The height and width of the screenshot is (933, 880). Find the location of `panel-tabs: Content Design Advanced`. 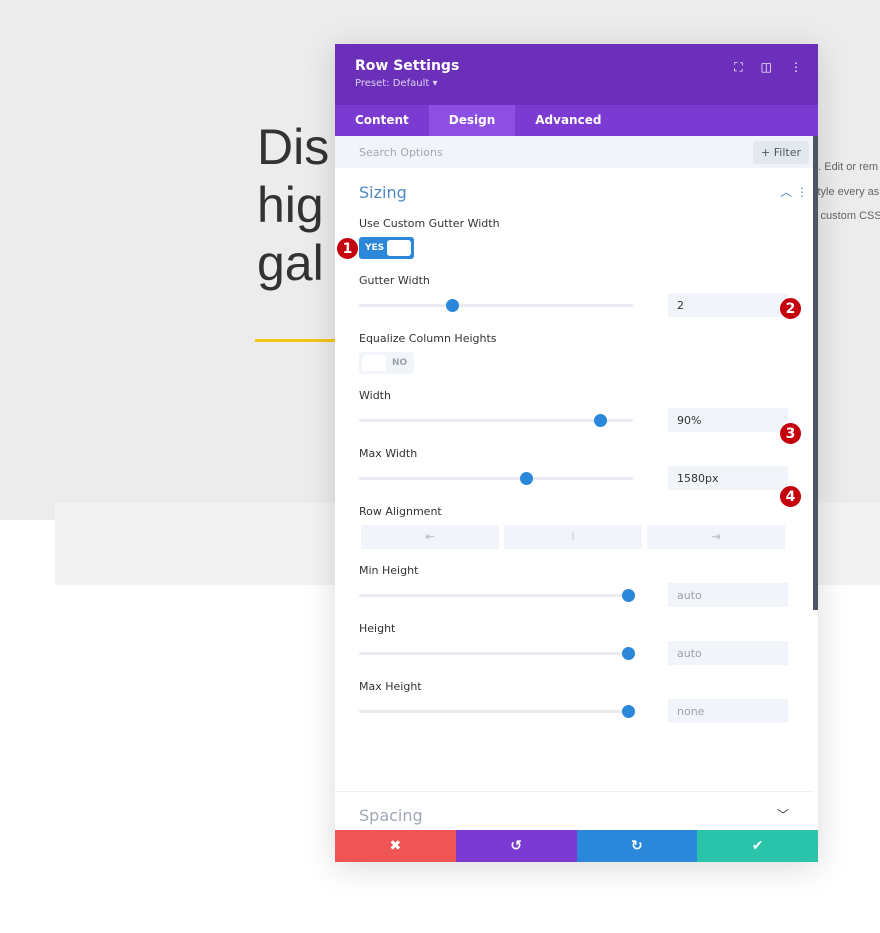

panel-tabs: Content Design Advanced is located at coordinates (576, 120).